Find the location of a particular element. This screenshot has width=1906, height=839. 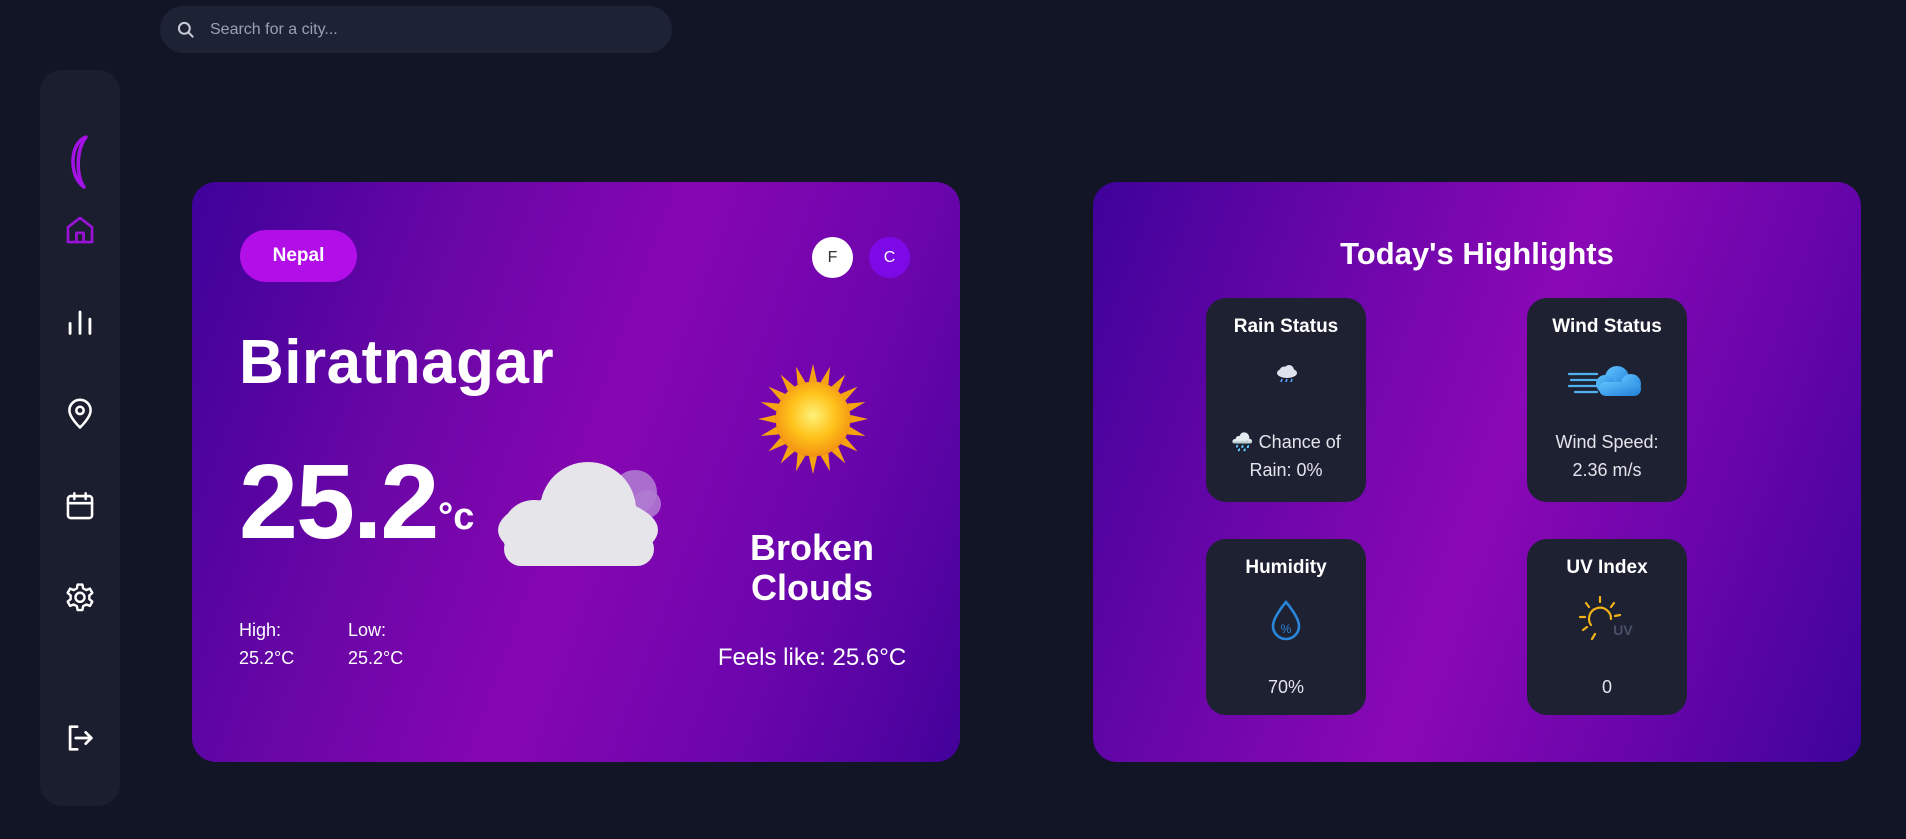

sidebar-item-location is located at coordinates (80, 414).